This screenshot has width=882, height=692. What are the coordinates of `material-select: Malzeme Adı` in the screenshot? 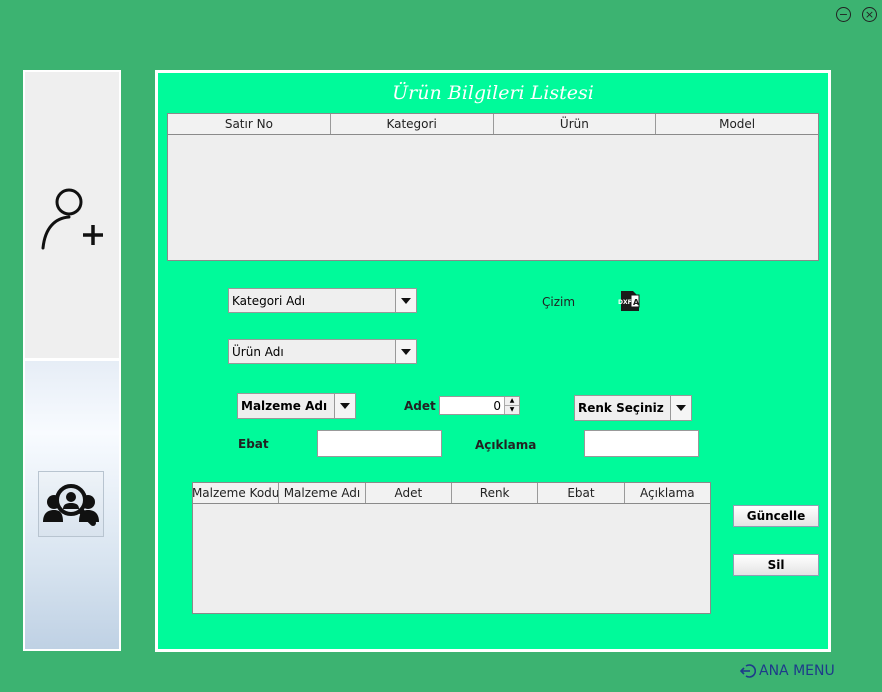 It's located at (296, 406).